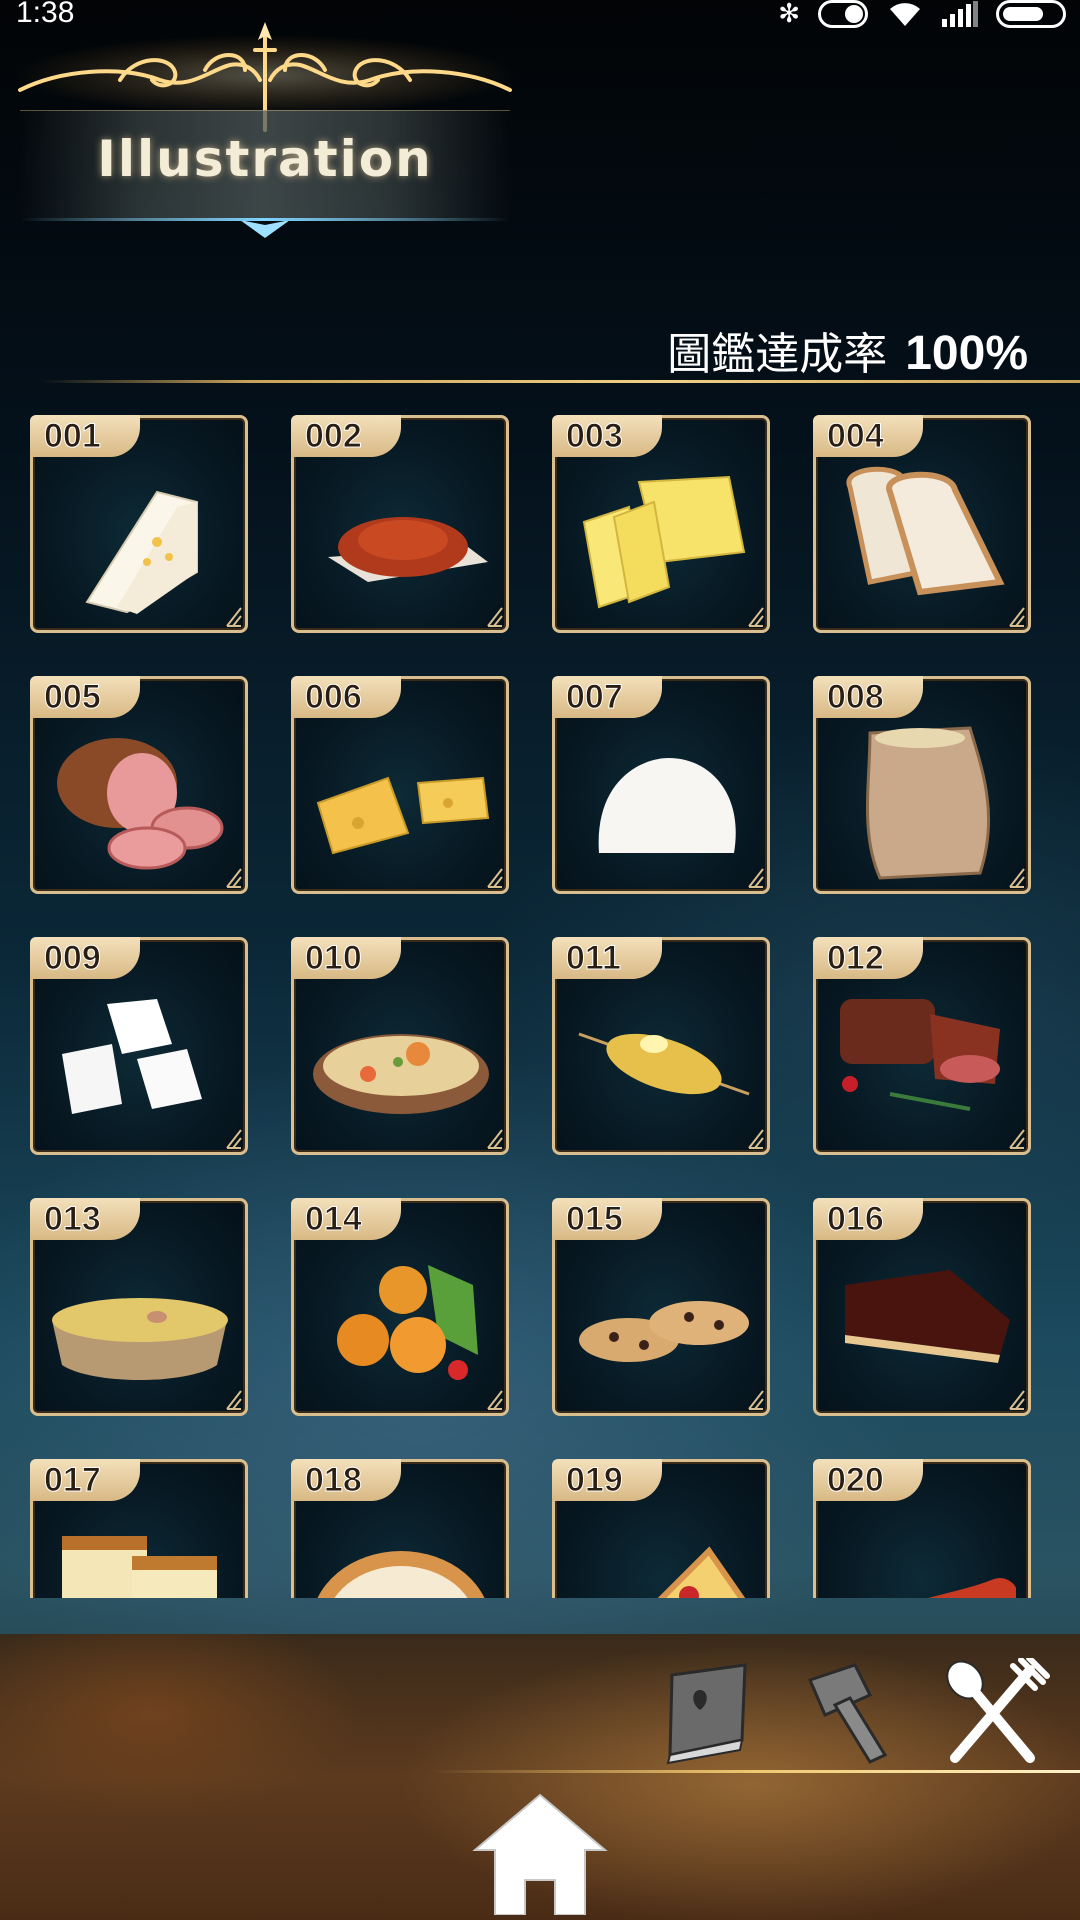  I want to click on bluetooth-icon: ✻, so click(789, 14).